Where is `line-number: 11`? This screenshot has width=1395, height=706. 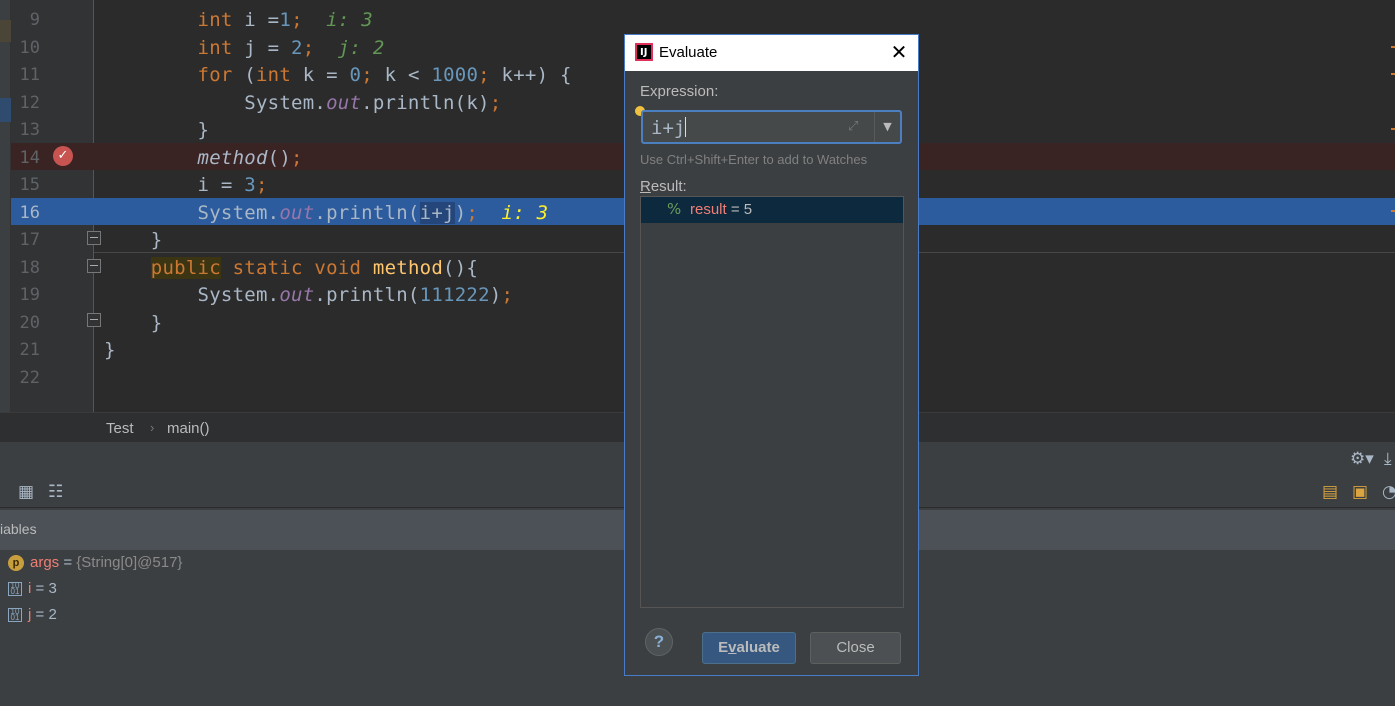
line-number: 11 is located at coordinates (25, 75).